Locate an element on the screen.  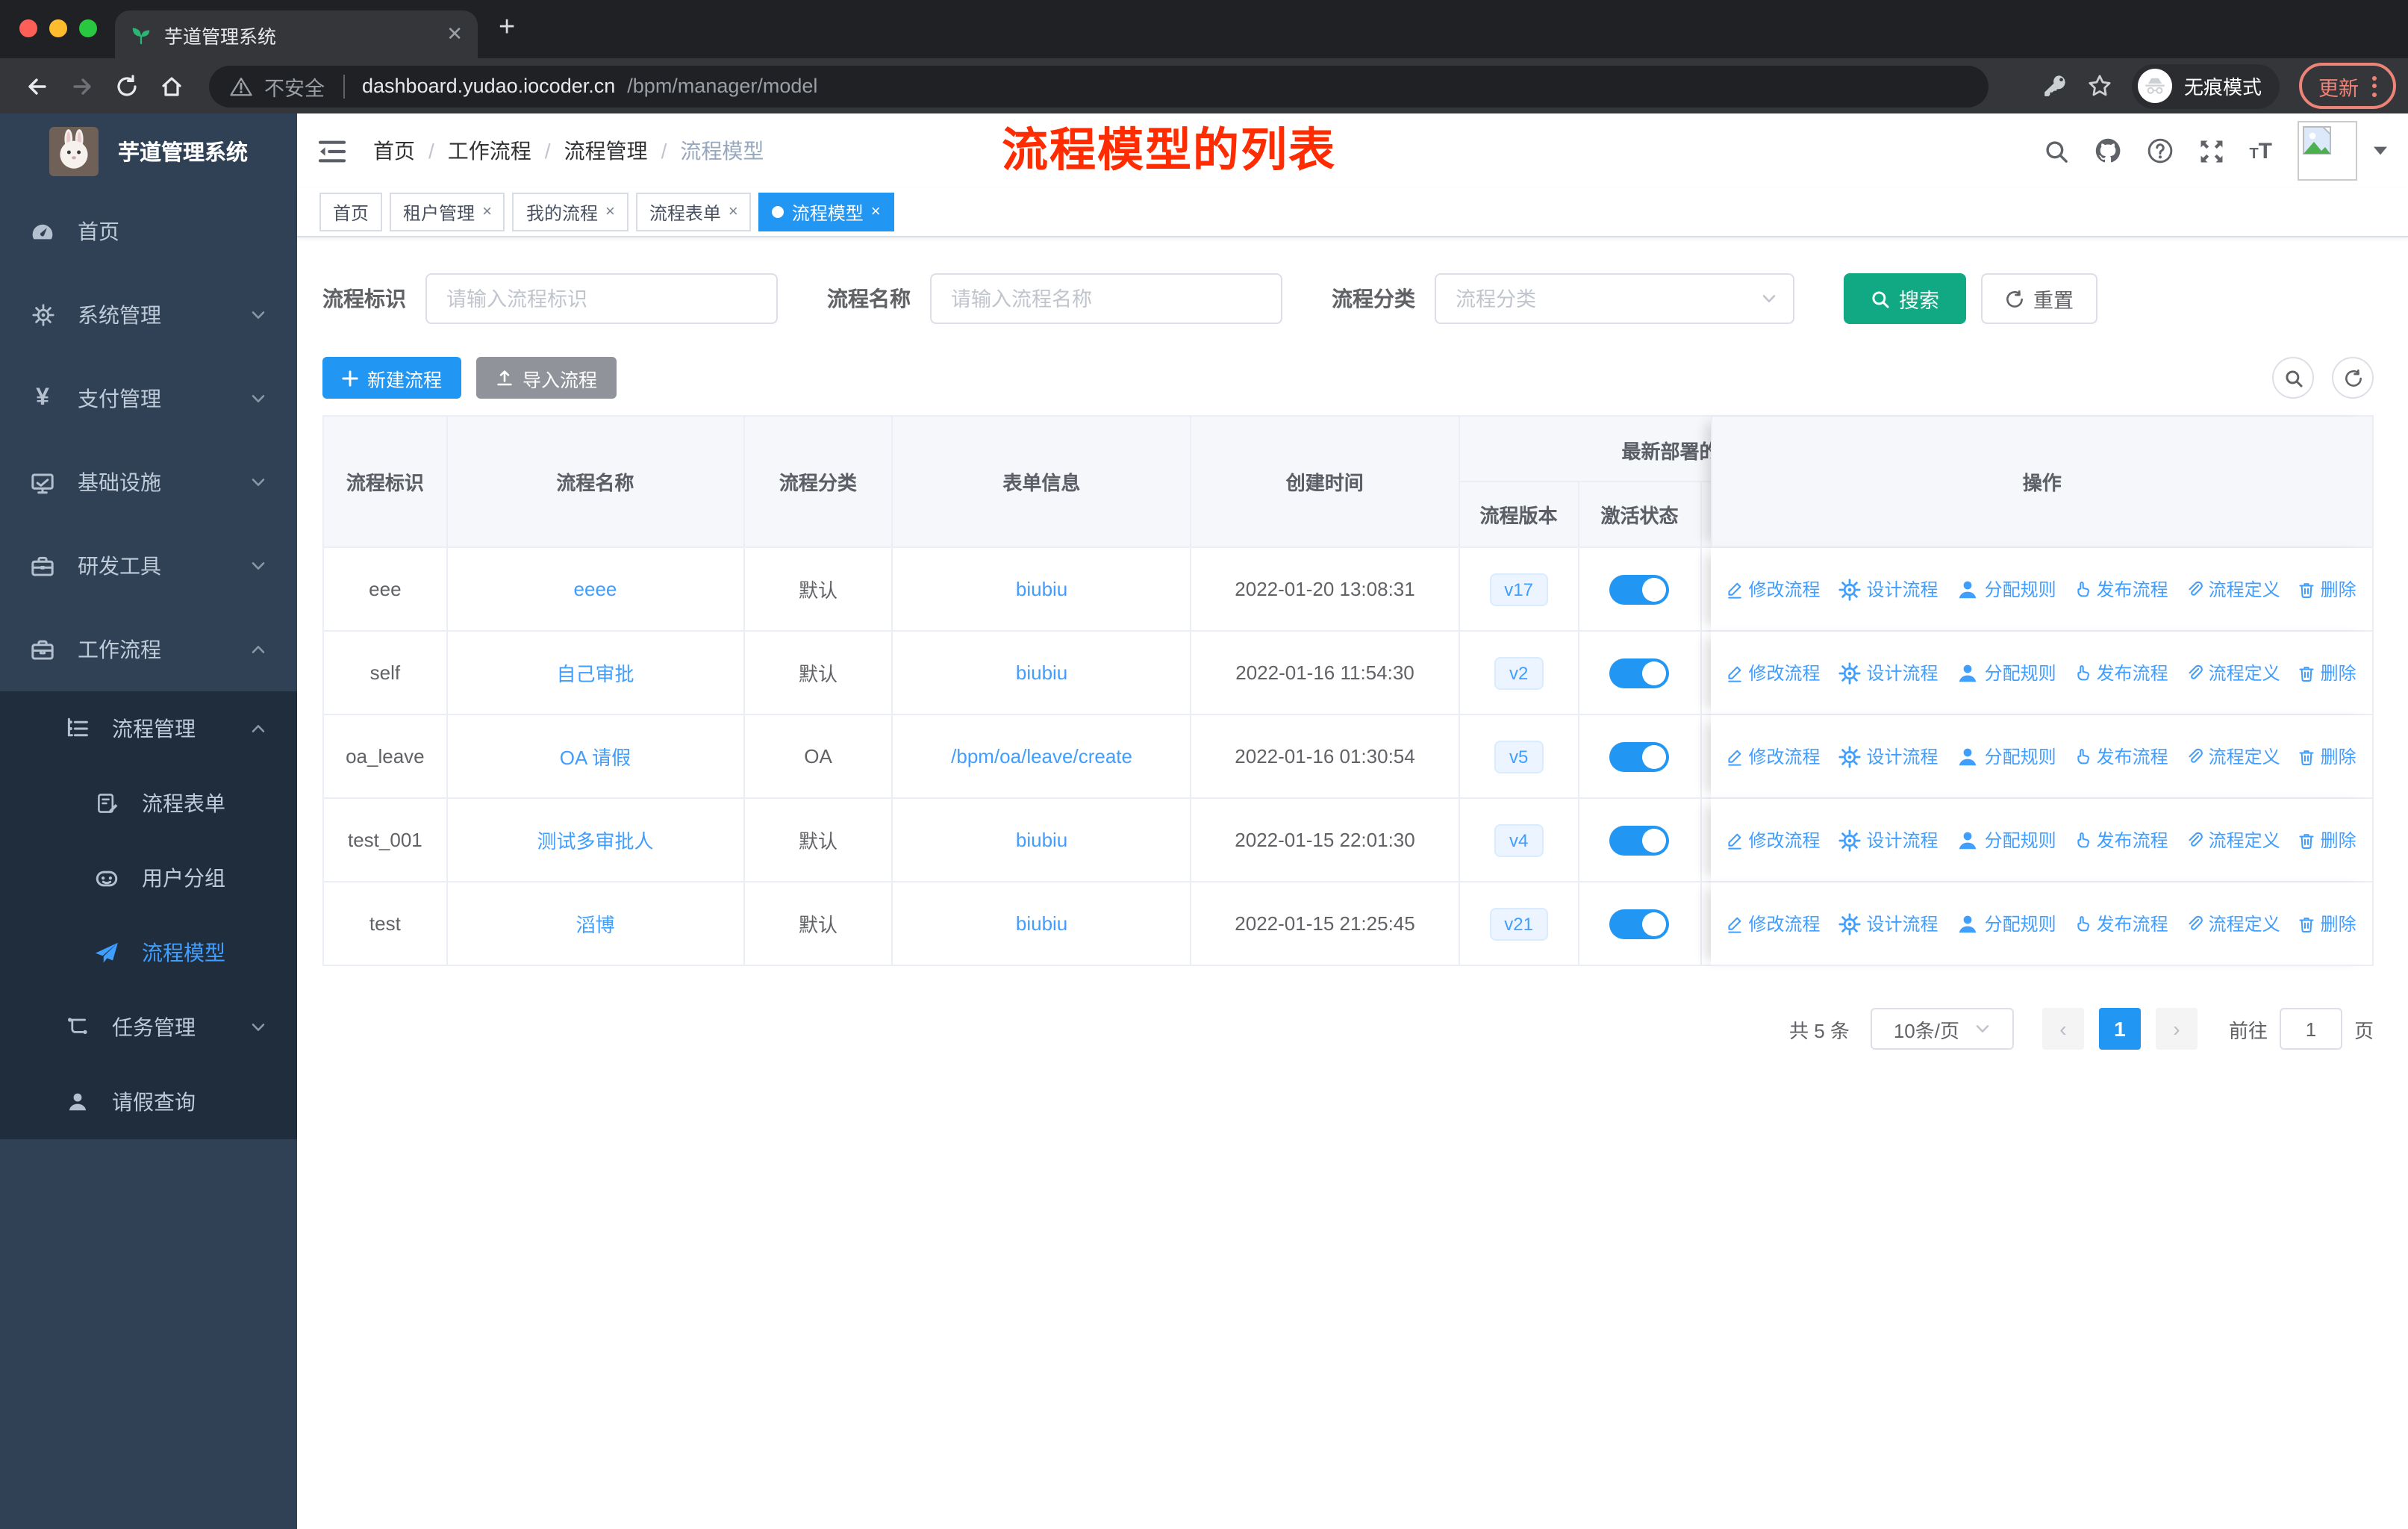
tag-bpm-form: 流程表单 × is located at coordinates (693, 212).